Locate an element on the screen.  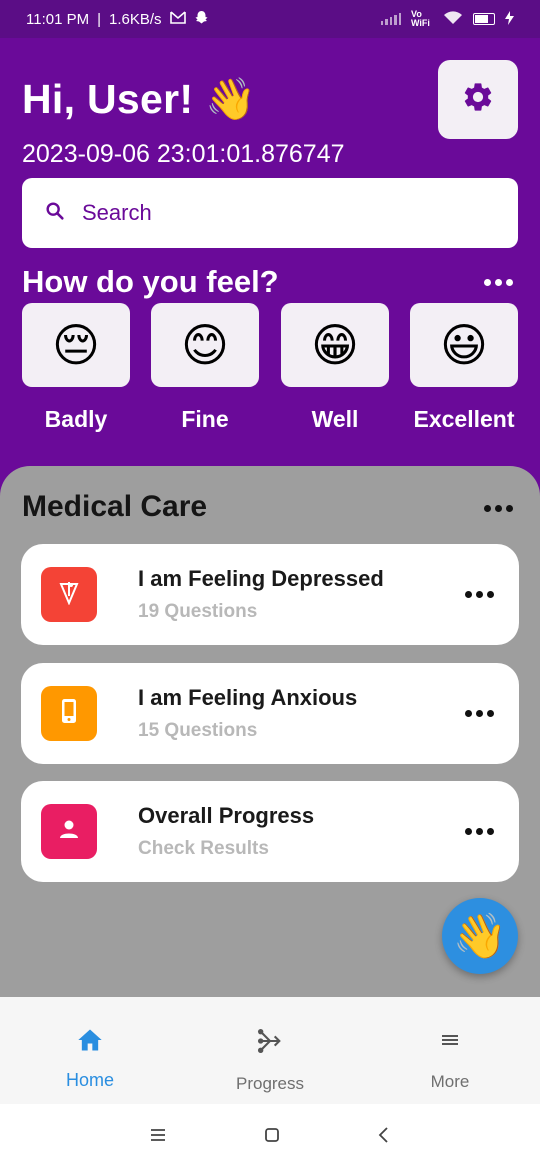
progress-icon is located at coordinates (270, 1043).